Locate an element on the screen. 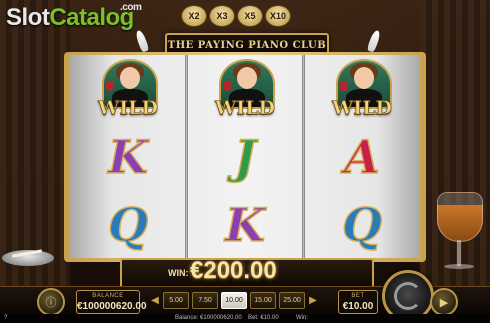  multiplier-x2: X2 is located at coordinates (194, 16).